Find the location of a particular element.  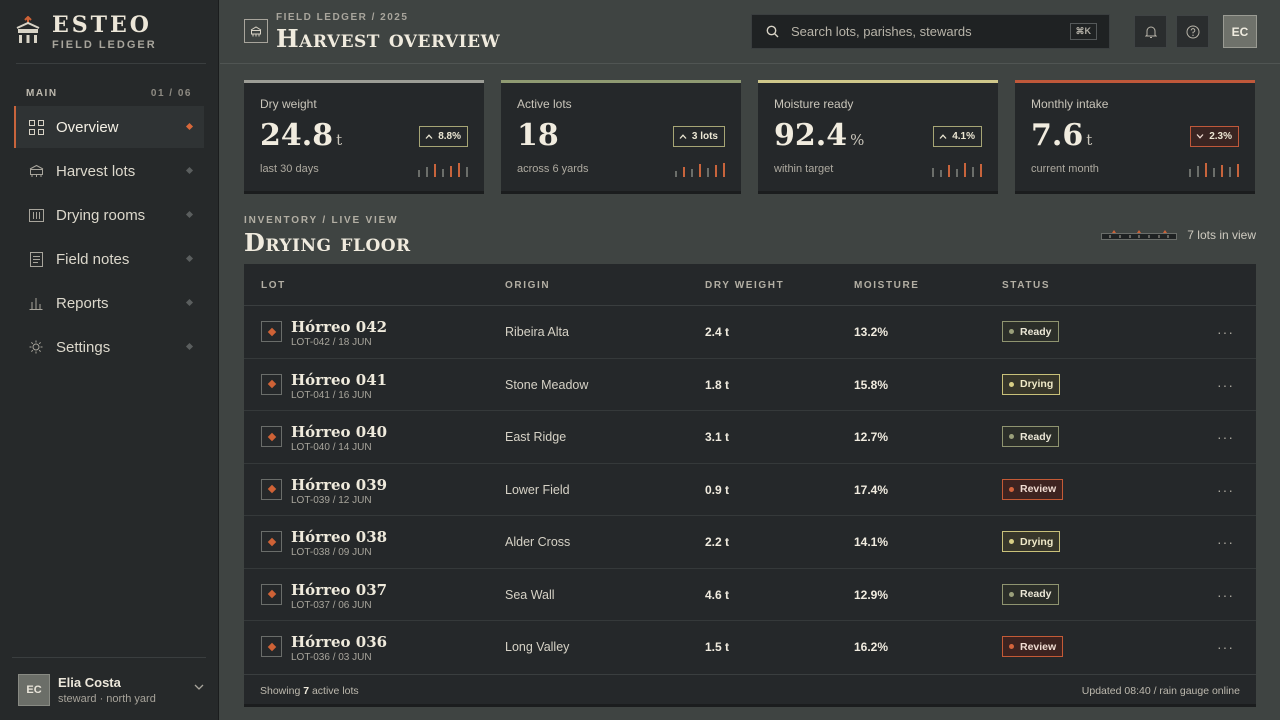

nav-item-label: Reports is located at coordinates (82, 303).